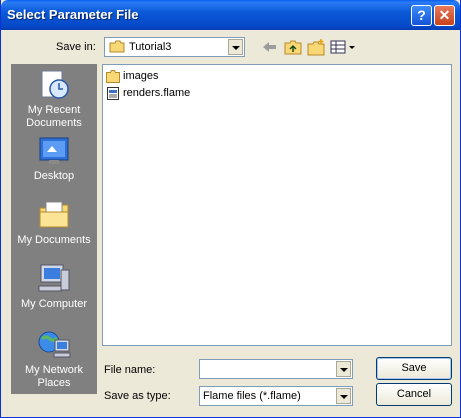 Image resolution: width=461 pixels, height=418 pixels. Describe the element at coordinates (293, 47) in the screenshot. I see `up-folder-icon` at that location.